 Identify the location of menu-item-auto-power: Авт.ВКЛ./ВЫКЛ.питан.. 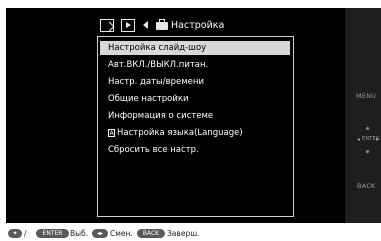
(198, 65).